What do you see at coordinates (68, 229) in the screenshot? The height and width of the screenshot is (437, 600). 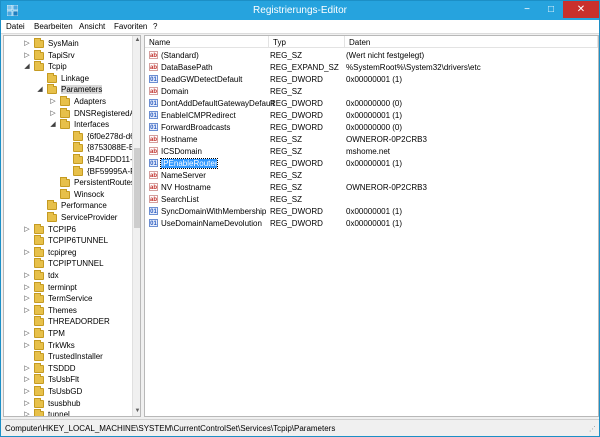 I see `tree-node: ▷ TCPIP6` at bounding box center [68, 229].